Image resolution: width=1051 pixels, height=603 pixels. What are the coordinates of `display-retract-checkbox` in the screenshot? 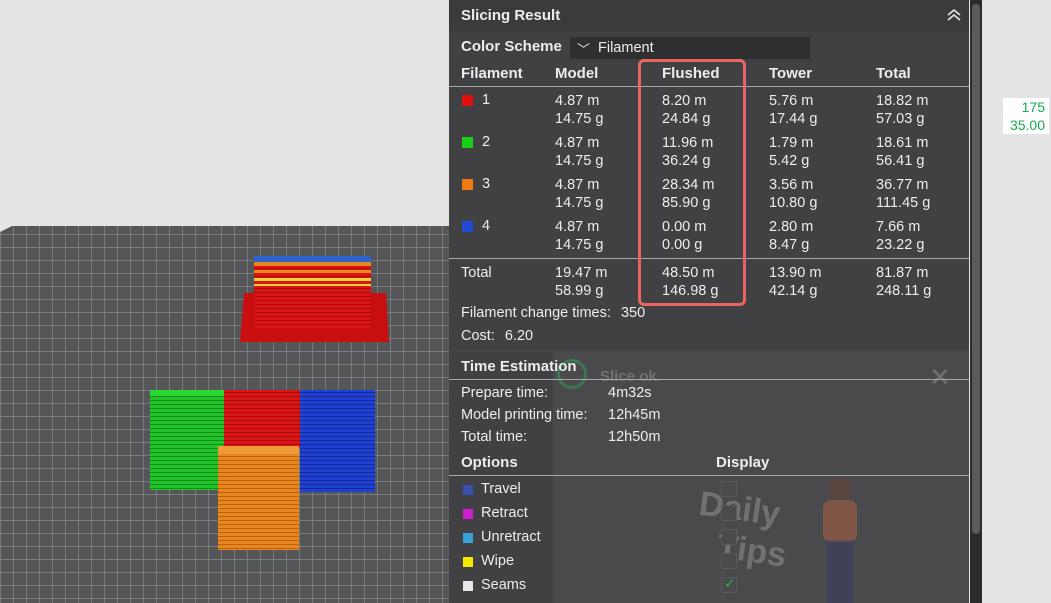 It's located at (729, 513).